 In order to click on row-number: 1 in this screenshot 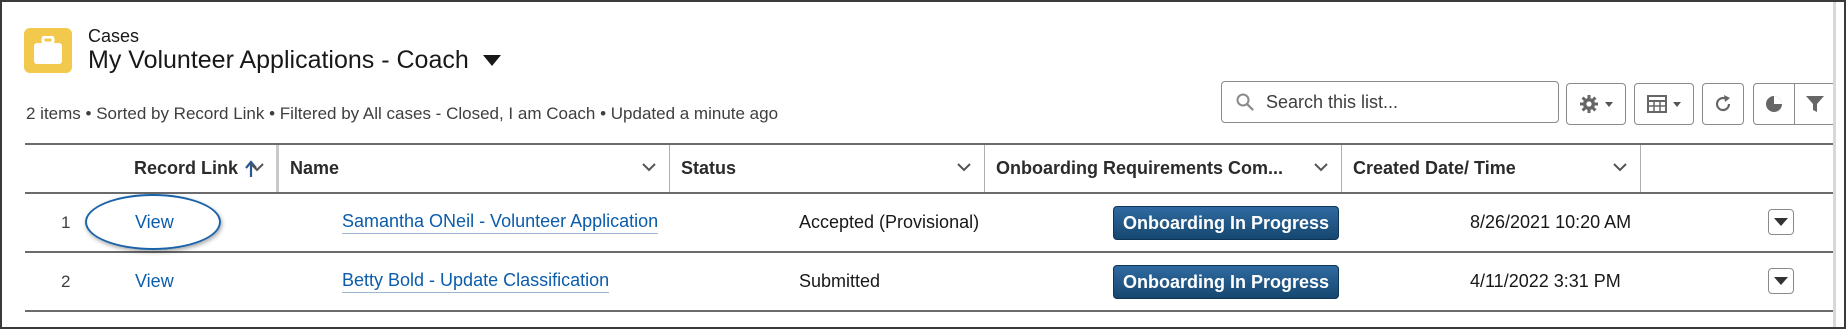, I will do `click(66, 222)`.